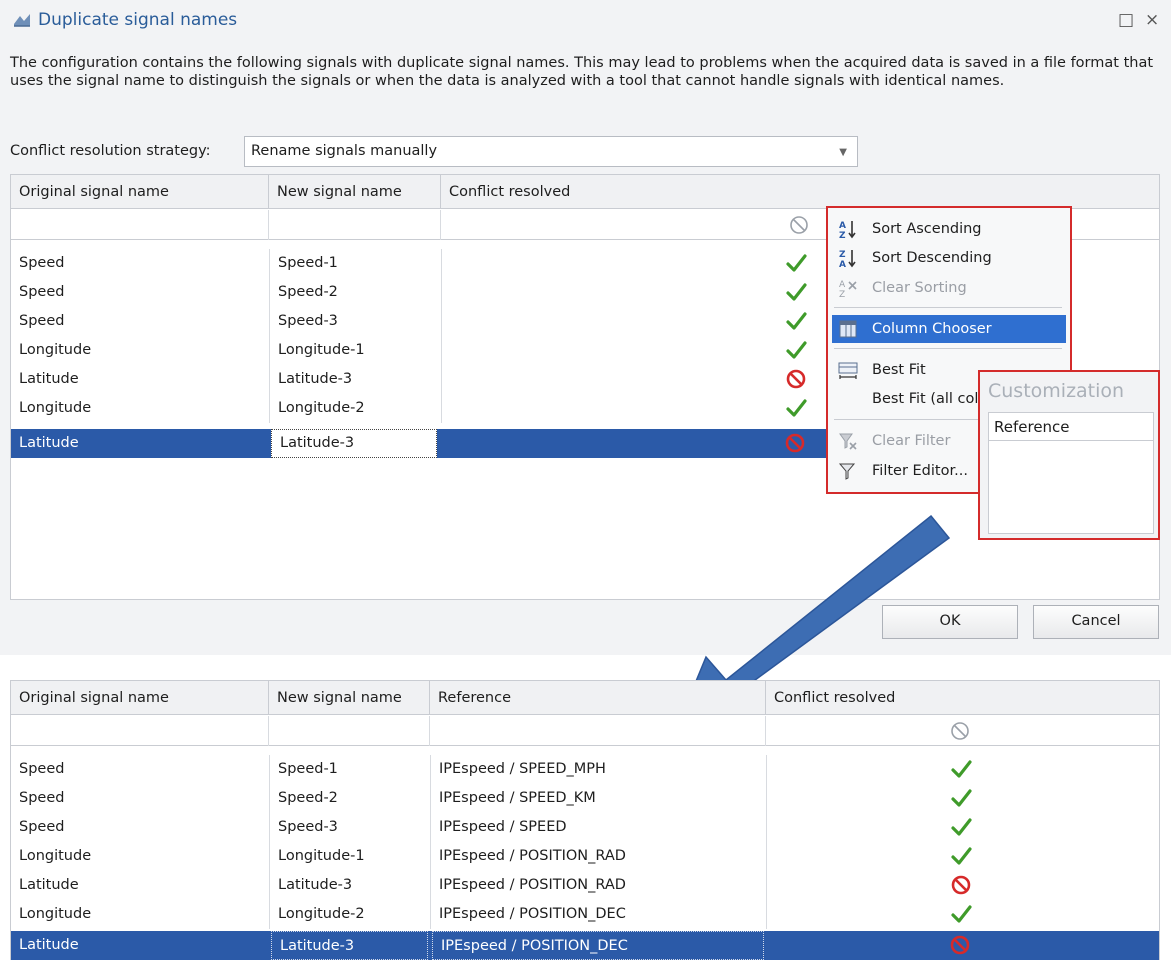 The height and width of the screenshot is (960, 1171). Describe the element at coordinates (22, 20) in the screenshot. I see `app-icon` at that location.